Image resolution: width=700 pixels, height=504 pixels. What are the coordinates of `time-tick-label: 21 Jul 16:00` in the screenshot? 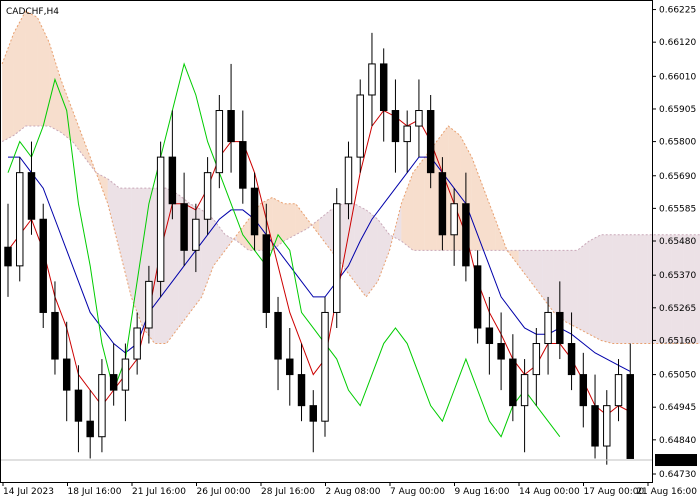 It's located at (159, 492).